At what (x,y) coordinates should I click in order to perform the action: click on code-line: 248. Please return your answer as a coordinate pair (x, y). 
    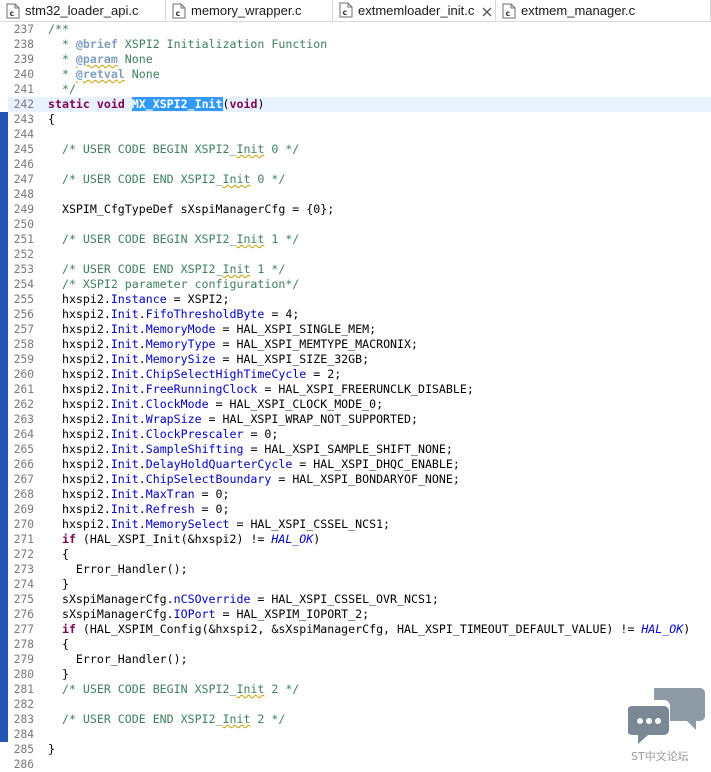
    Looking at the image, I should click on (355, 194).